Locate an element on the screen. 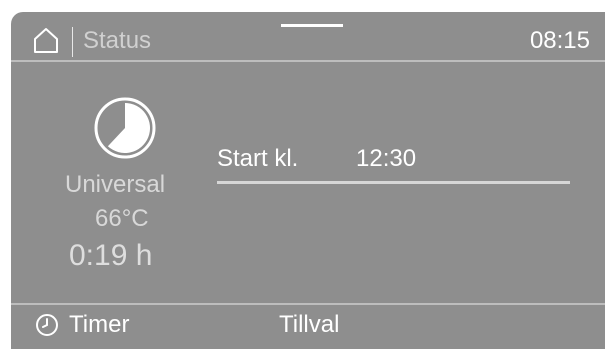  program-temperature: 66°C is located at coordinates (122, 218).